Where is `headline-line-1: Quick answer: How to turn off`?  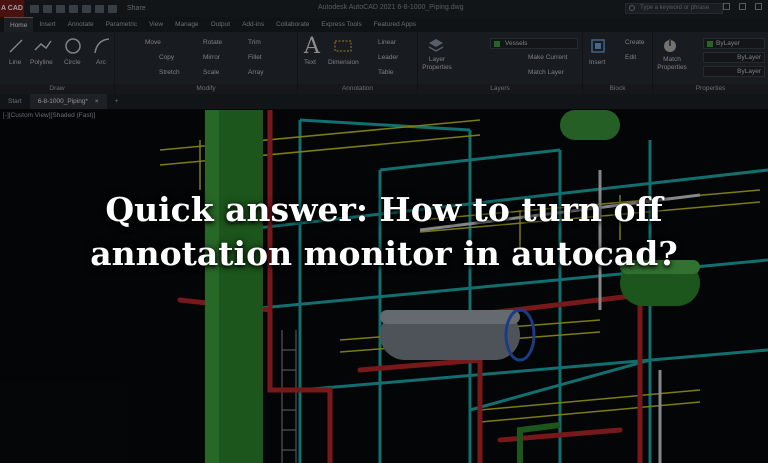 headline-line-1: Quick answer: How to turn off is located at coordinates (384, 209).